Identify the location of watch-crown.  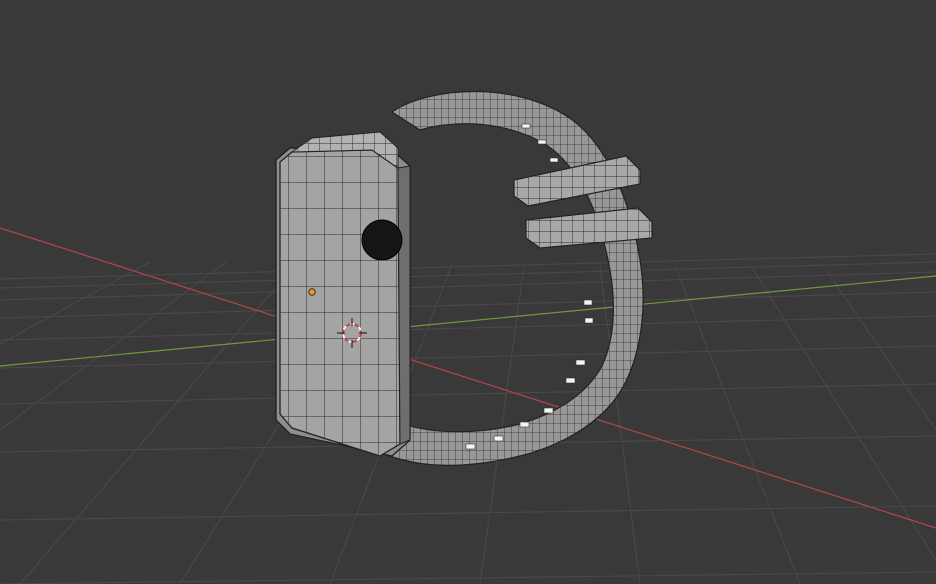
(382, 240).